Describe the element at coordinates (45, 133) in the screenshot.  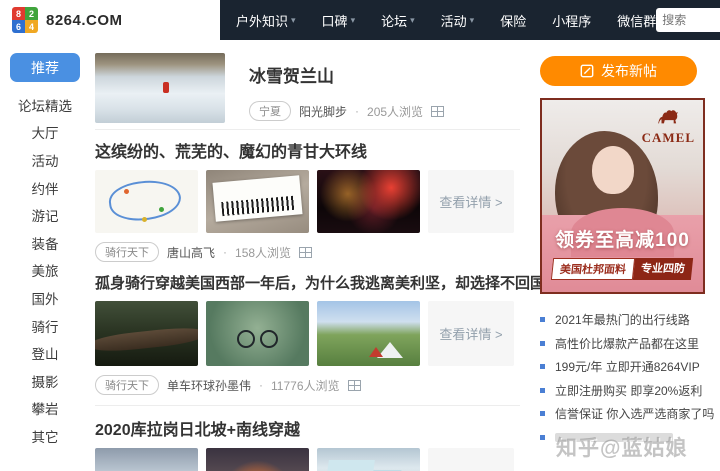
I see `sidebar-item-hall: 大厅` at that location.